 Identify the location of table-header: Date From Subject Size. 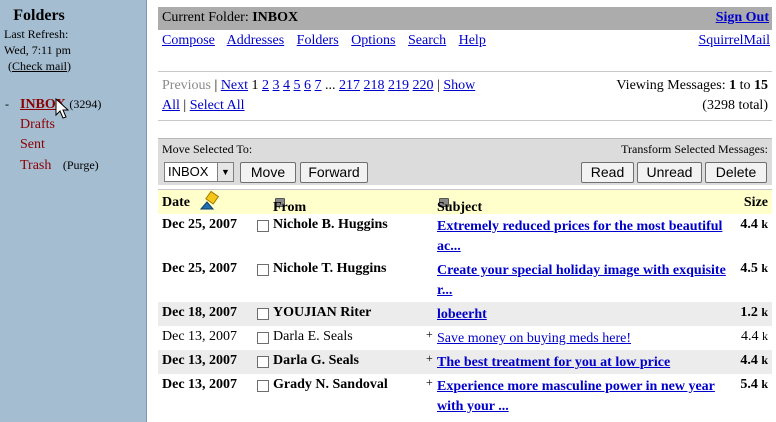
(465, 202).